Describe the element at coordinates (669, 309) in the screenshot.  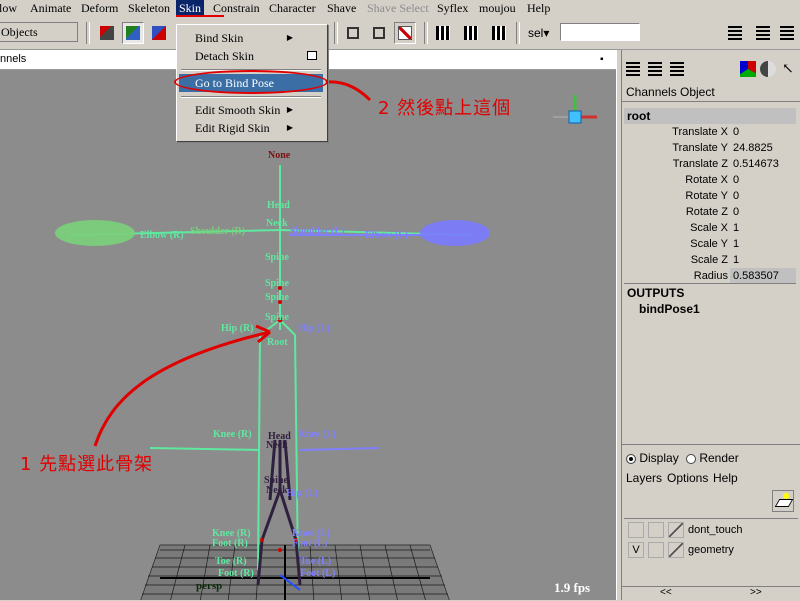
I see `output-node-bindpose: bindPose1` at that location.